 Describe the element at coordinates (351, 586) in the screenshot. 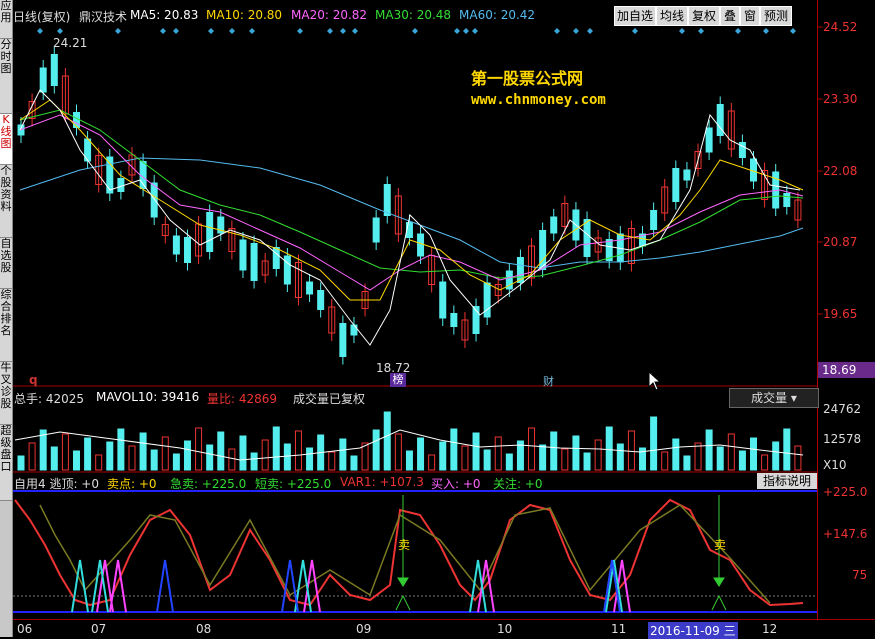

I see `signal-spikes` at that location.